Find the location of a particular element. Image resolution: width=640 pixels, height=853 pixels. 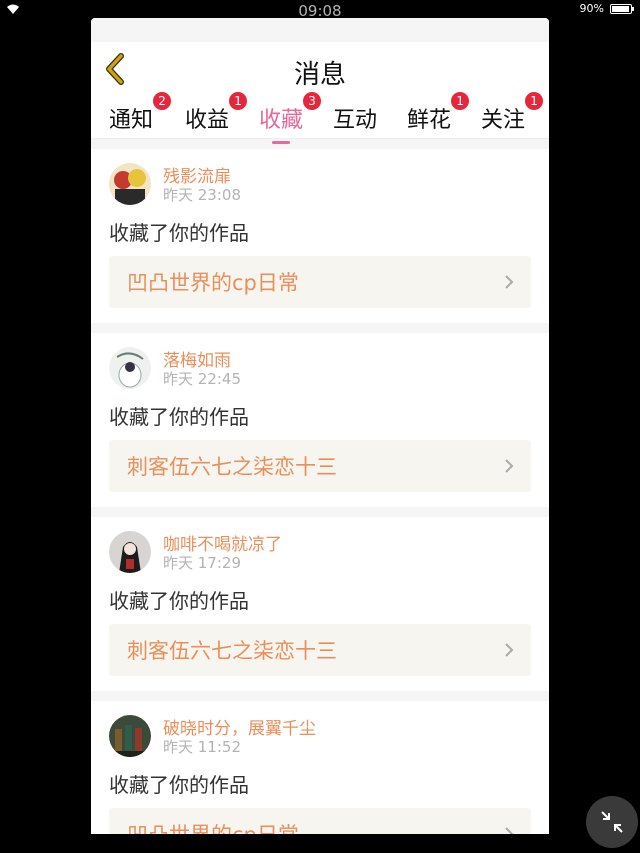

tab-label: 收藏 is located at coordinates (281, 120).